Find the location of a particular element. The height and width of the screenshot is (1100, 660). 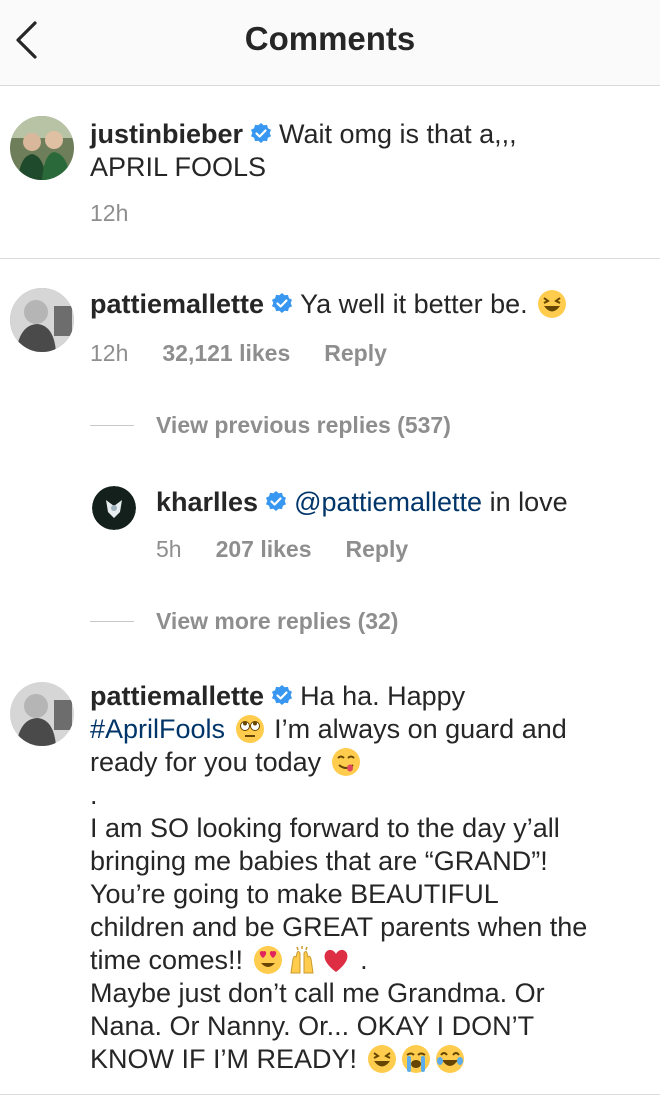

comment-body-line1: Ha ha. Happy is located at coordinates (383, 696).